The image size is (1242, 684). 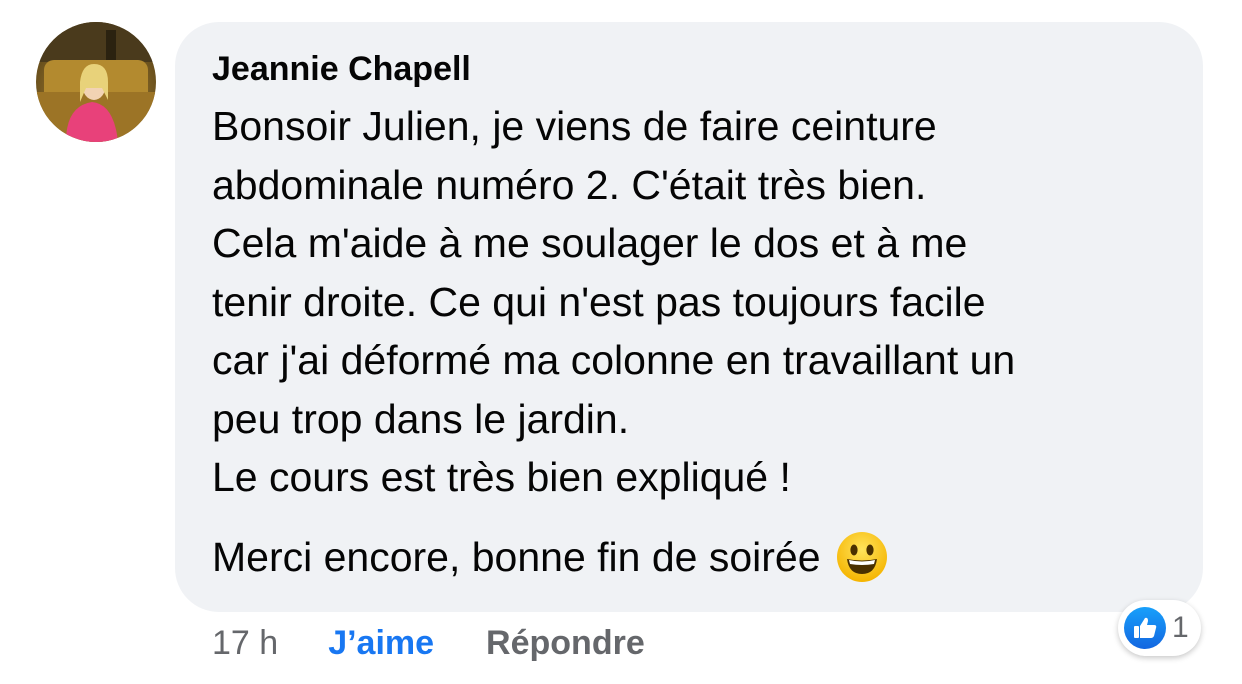 What do you see at coordinates (516, 557) in the screenshot?
I see `comment-closing-text: Merci encore, bonne fin de soirée` at bounding box center [516, 557].